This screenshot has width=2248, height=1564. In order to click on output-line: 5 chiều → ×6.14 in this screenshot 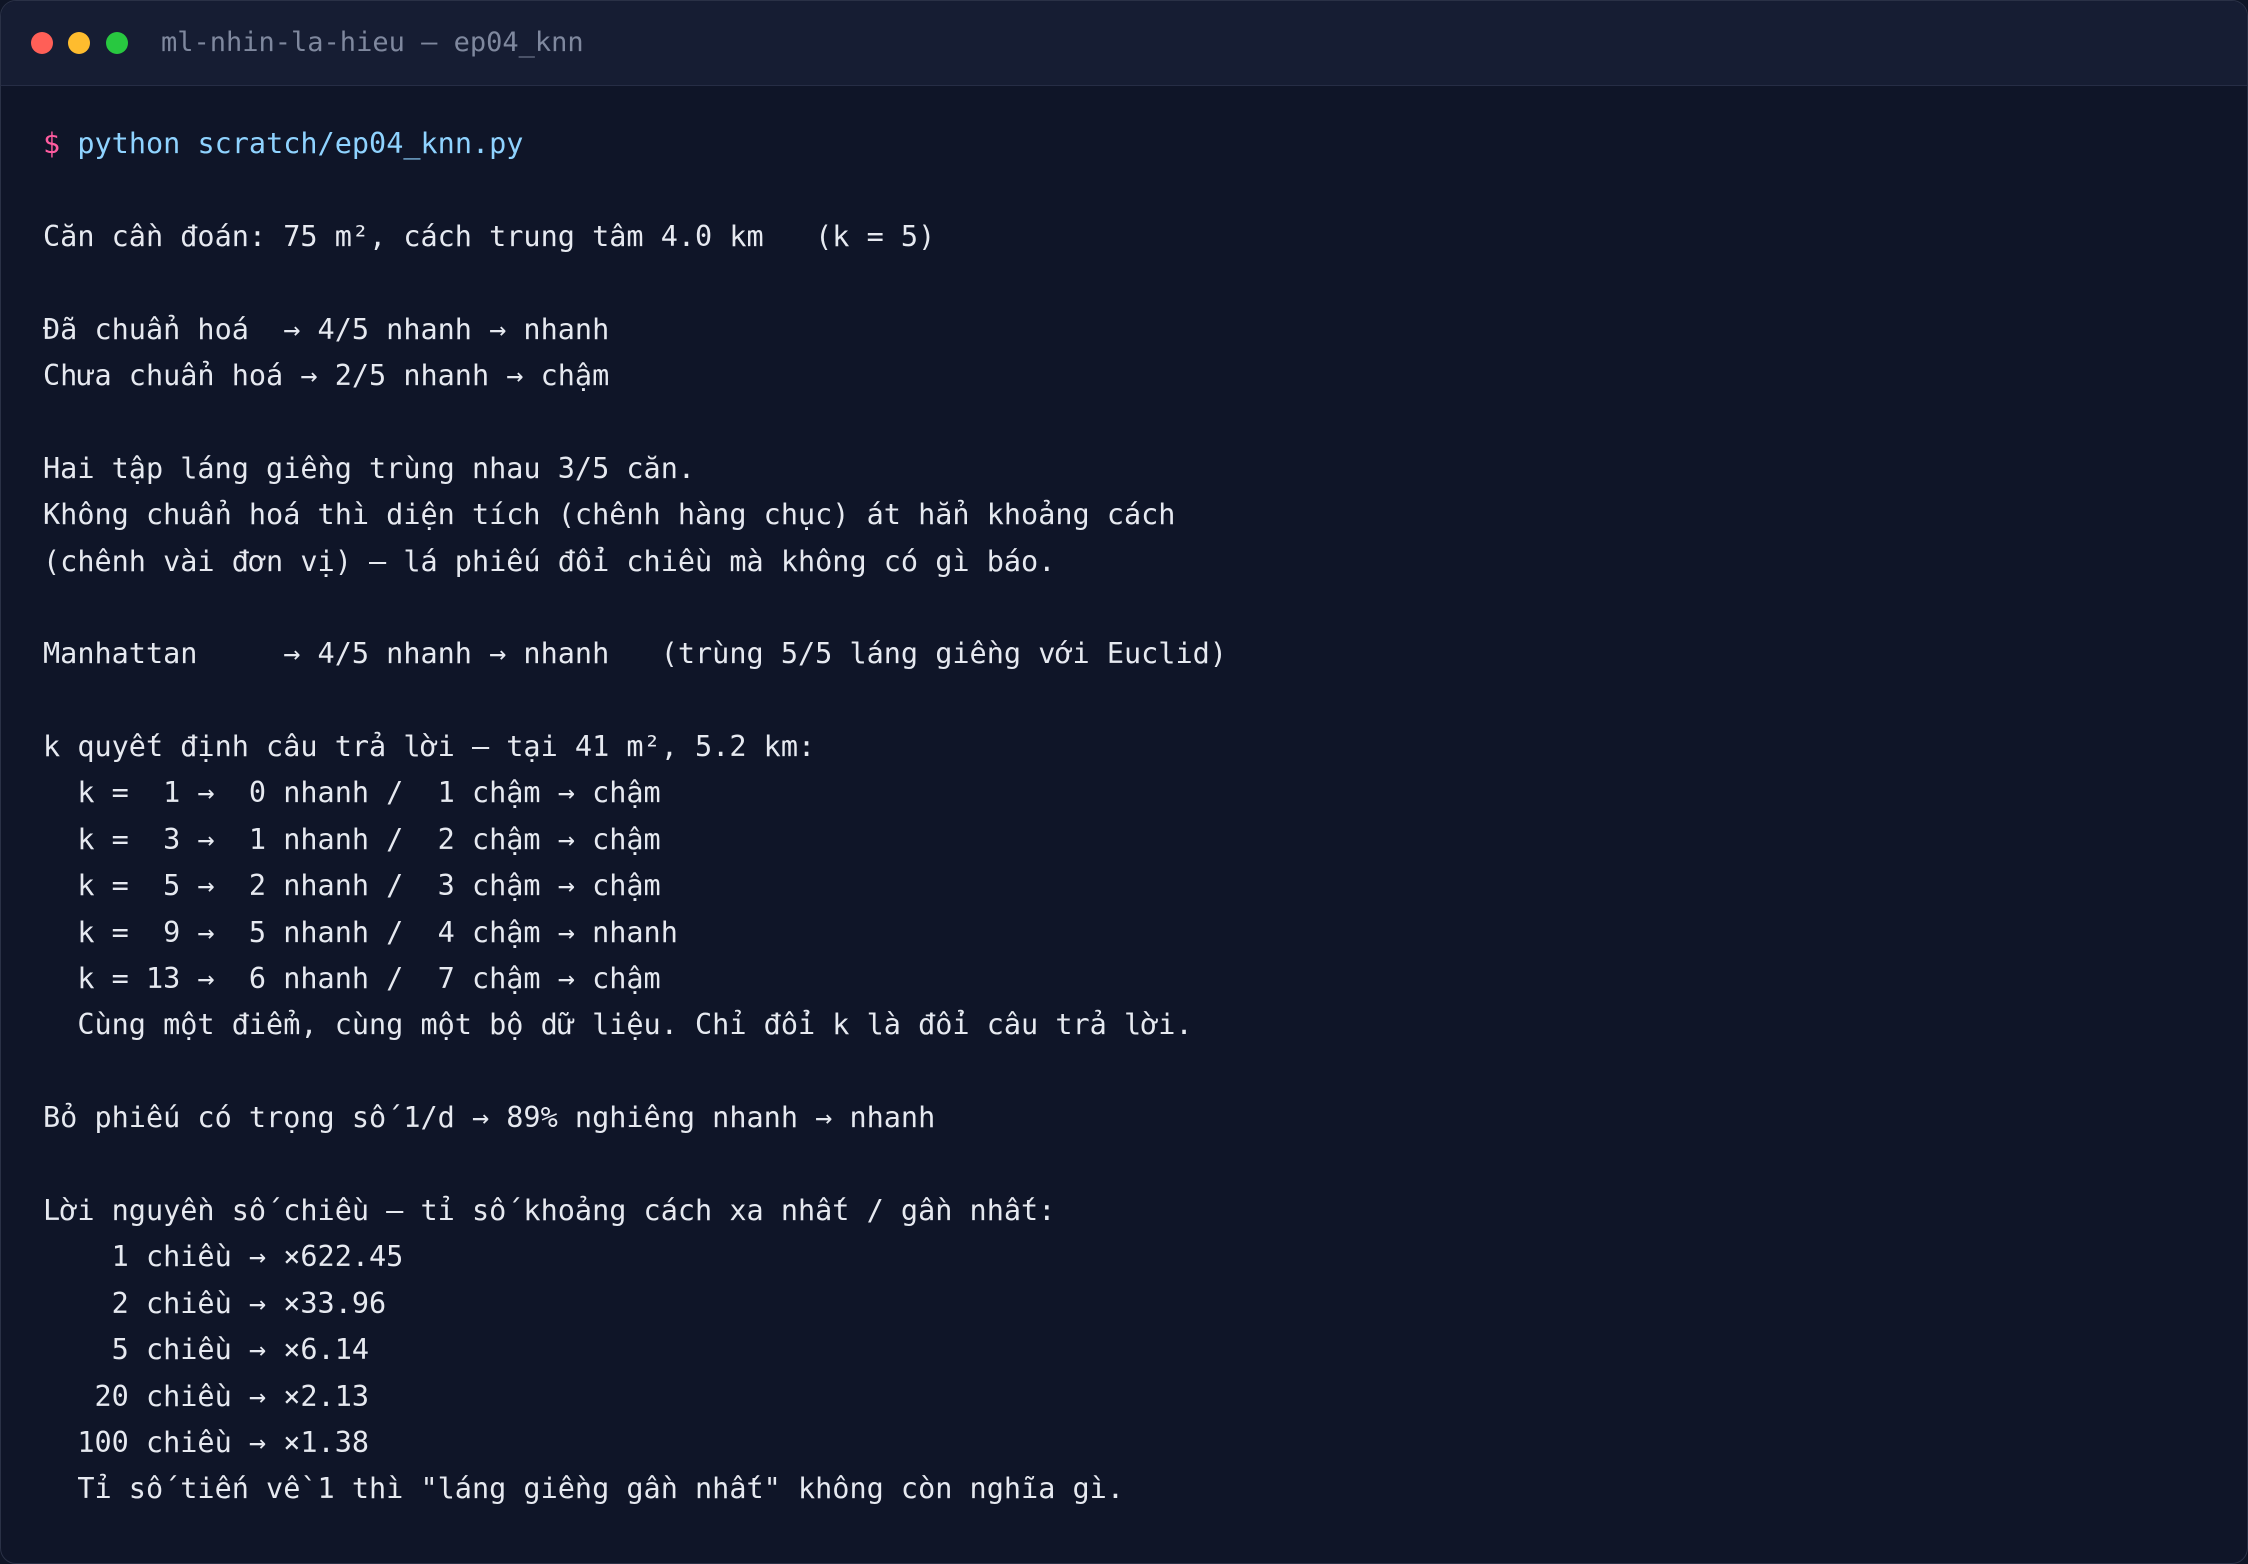, I will do `click(206, 1350)`.